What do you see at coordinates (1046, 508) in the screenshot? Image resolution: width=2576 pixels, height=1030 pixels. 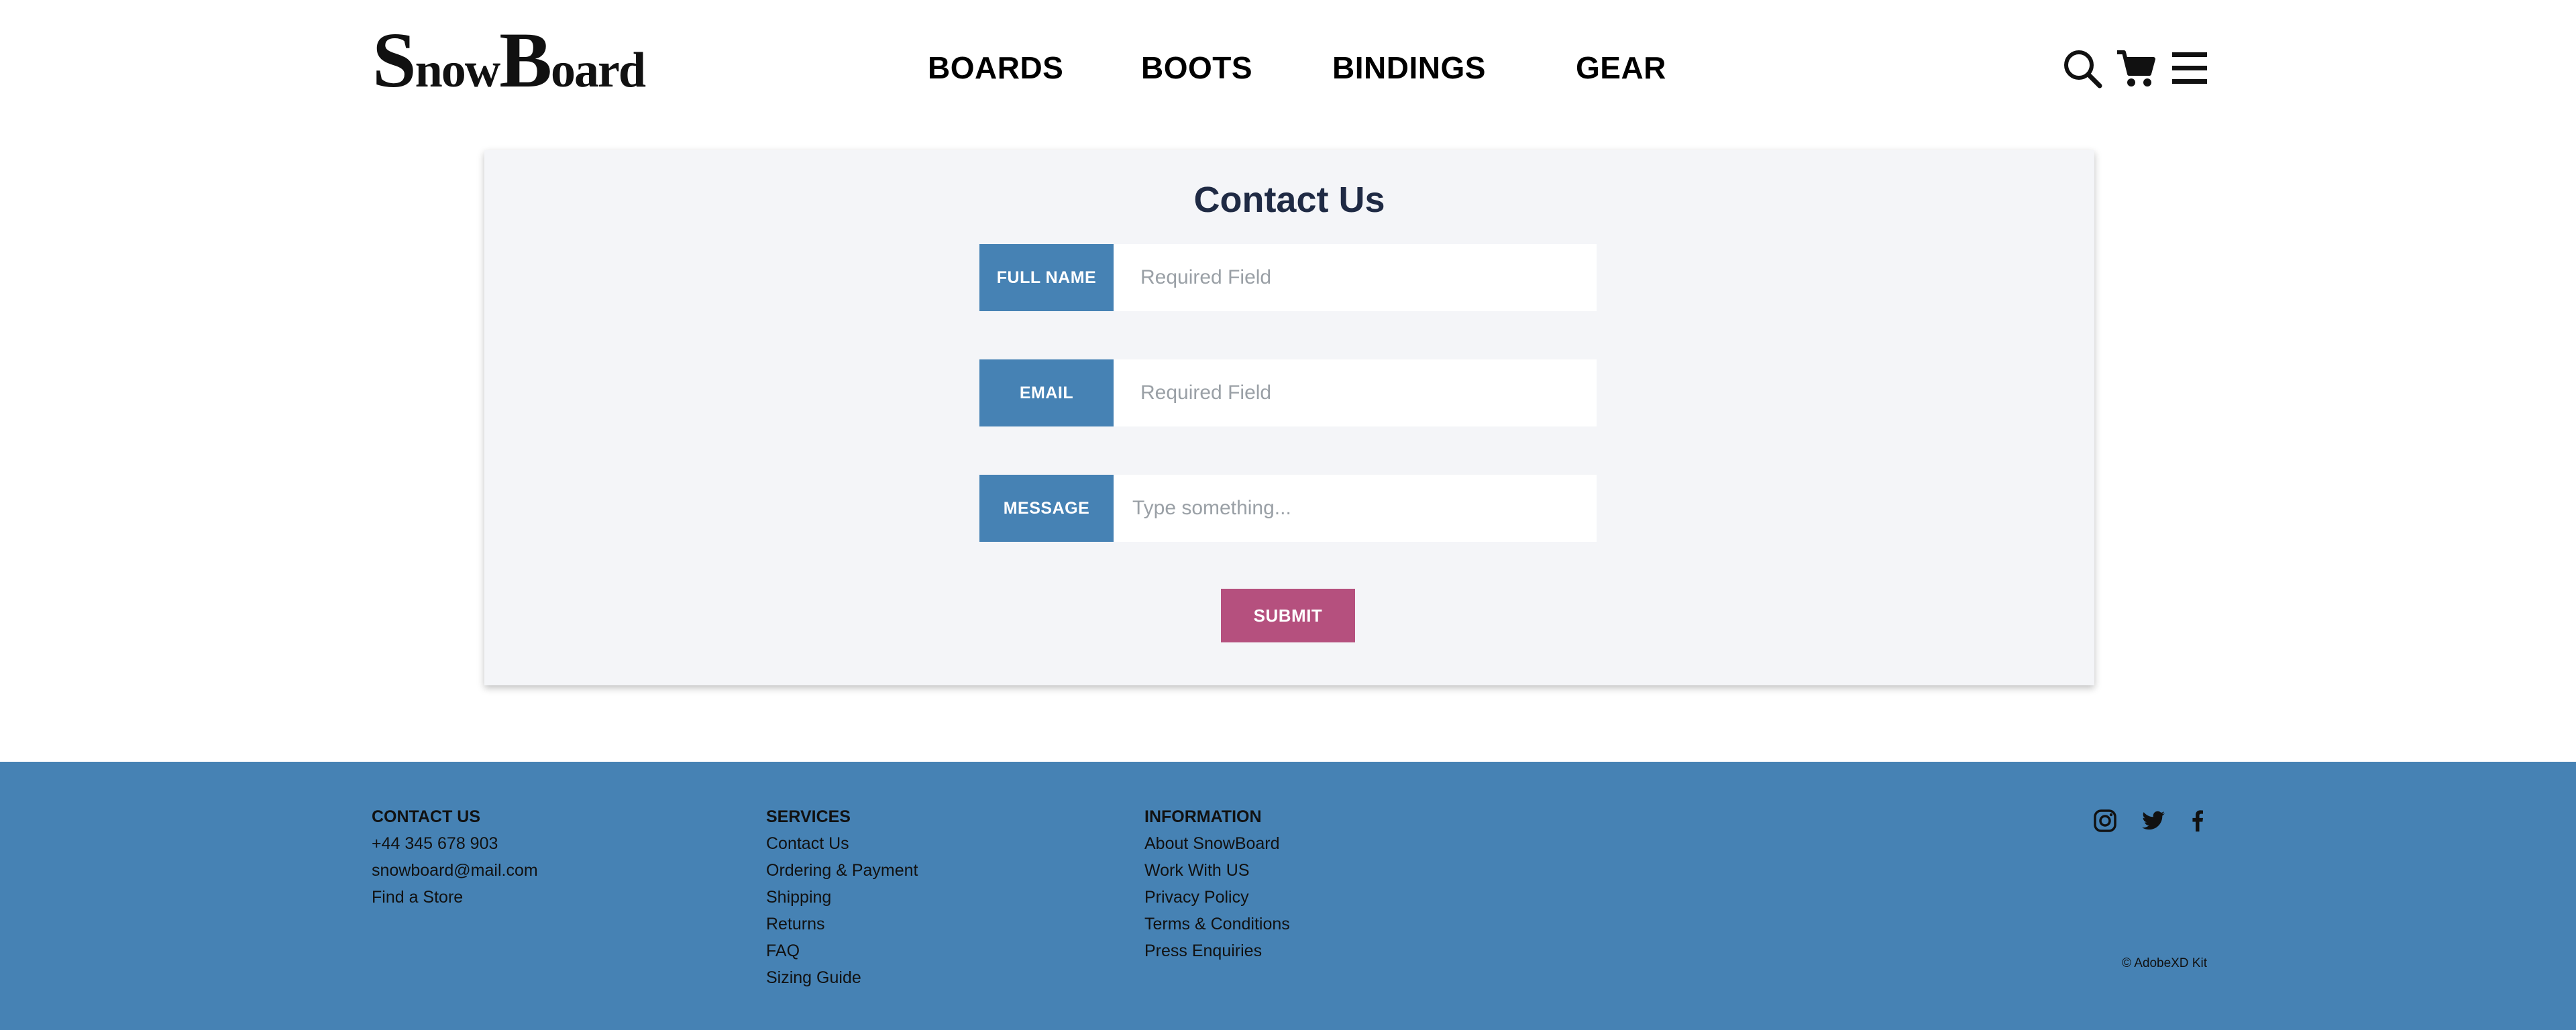 I see `message-label: MESSAGE` at bounding box center [1046, 508].